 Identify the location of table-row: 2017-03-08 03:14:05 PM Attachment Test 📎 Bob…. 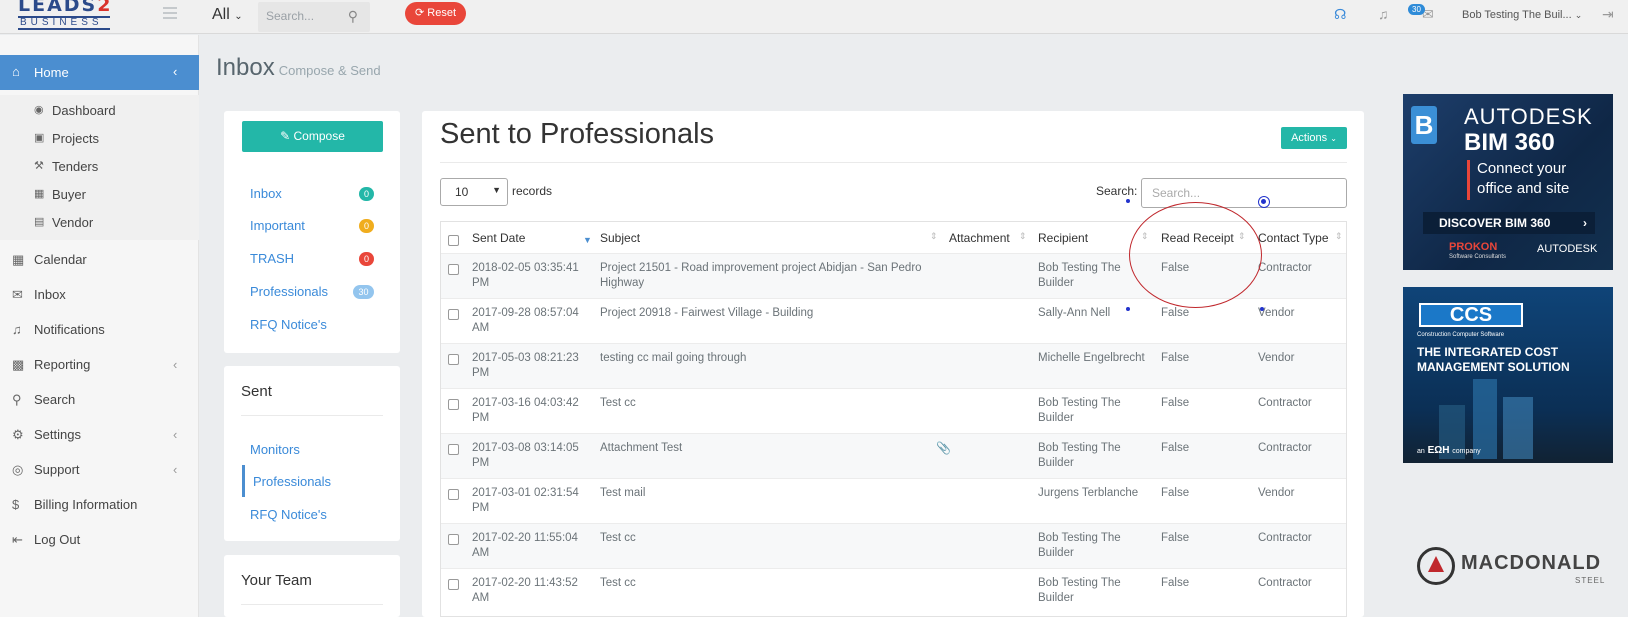
(893, 455).